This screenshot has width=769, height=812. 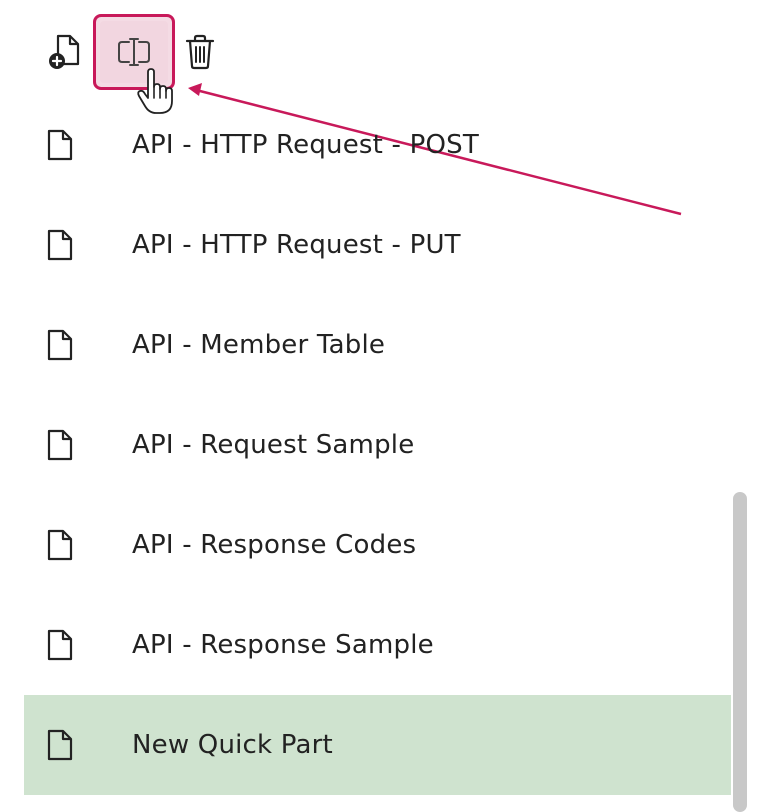 I want to click on trash-icon, so click(x=200, y=52).